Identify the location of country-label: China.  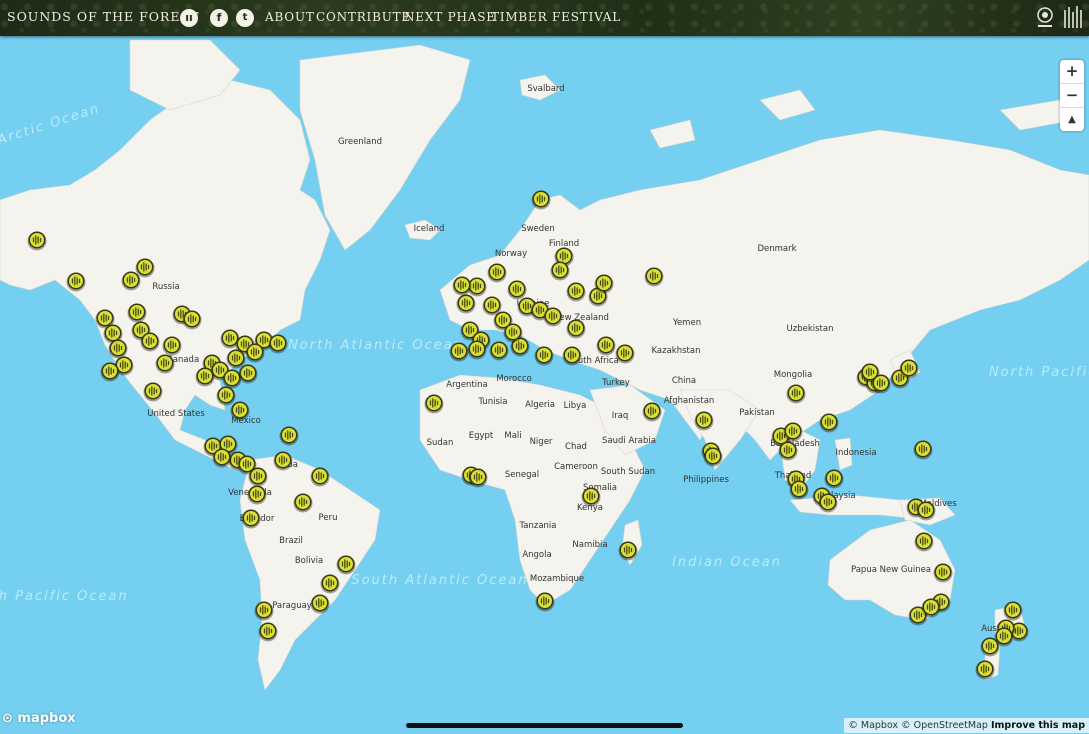
(684, 381).